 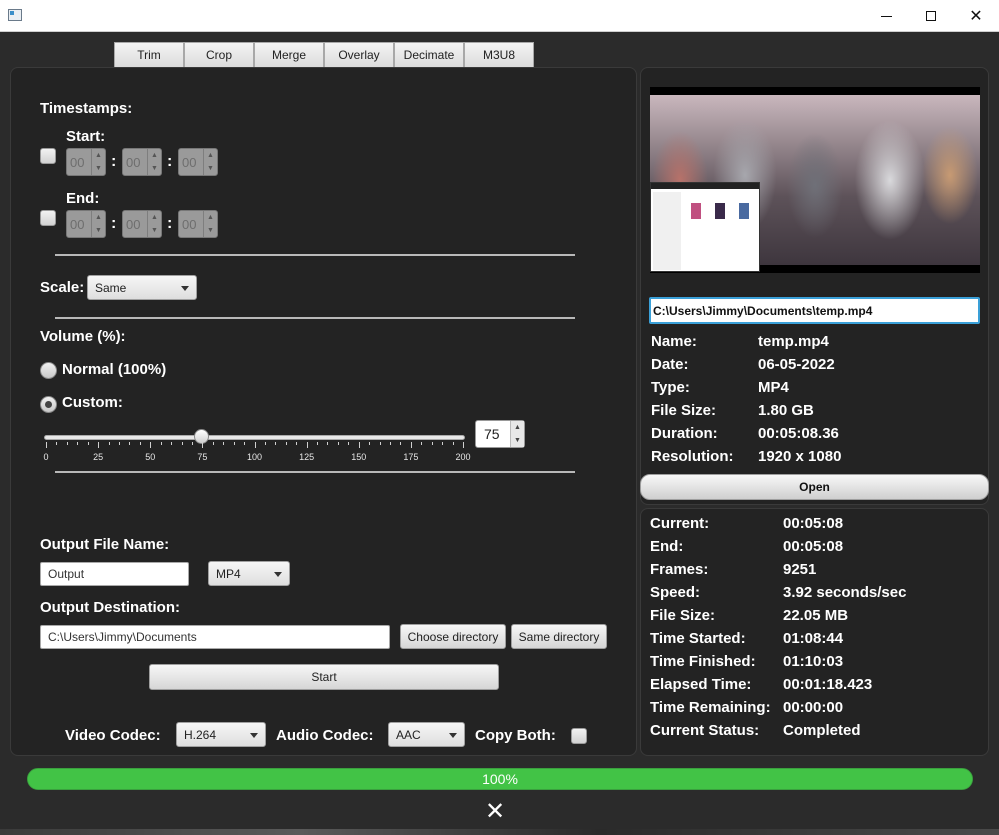 What do you see at coordinates (692, 456) in the screenshot?
I see `info-resolution-key: Resolution:` at bounding box center [692, 456].